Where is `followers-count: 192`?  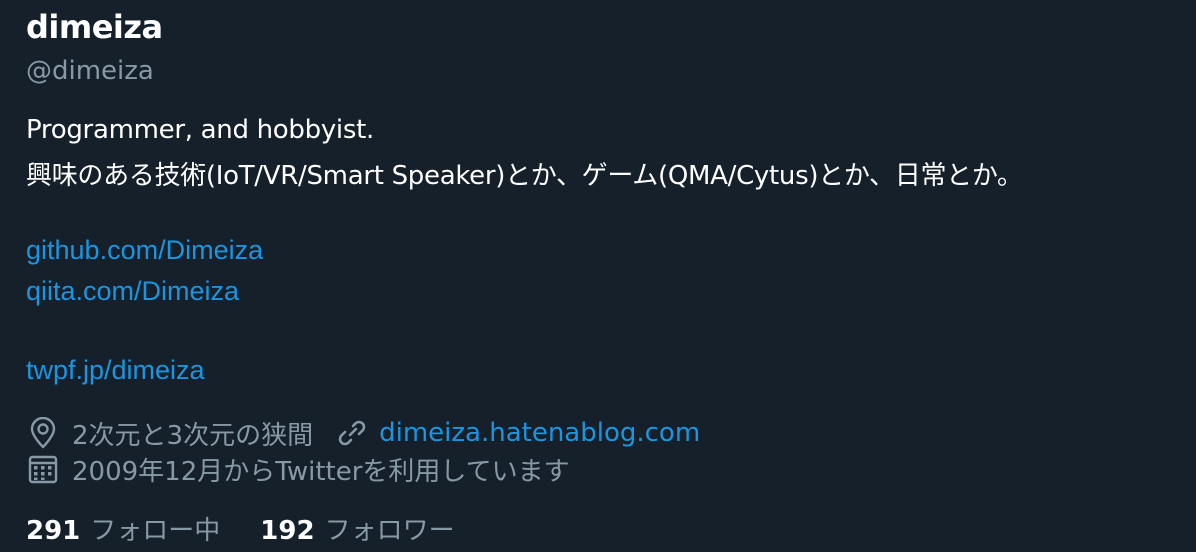
followers-count: 192 is located at coordinates (287, 531).